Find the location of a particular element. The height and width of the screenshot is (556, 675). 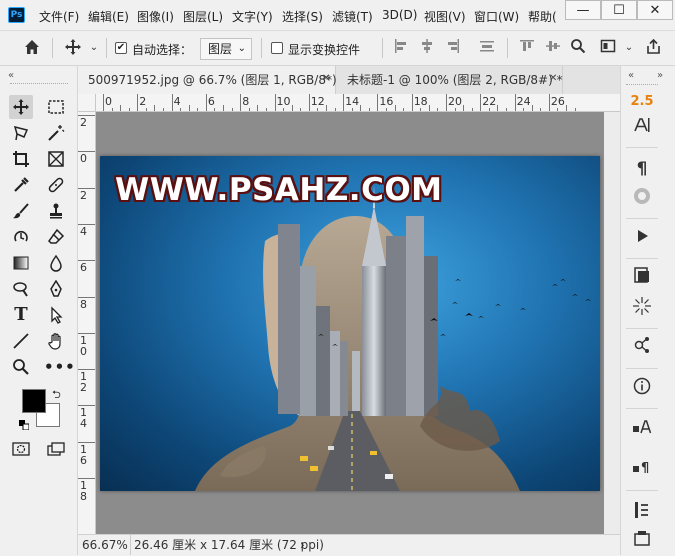

crop-tool is located at coordinates (21, 159).